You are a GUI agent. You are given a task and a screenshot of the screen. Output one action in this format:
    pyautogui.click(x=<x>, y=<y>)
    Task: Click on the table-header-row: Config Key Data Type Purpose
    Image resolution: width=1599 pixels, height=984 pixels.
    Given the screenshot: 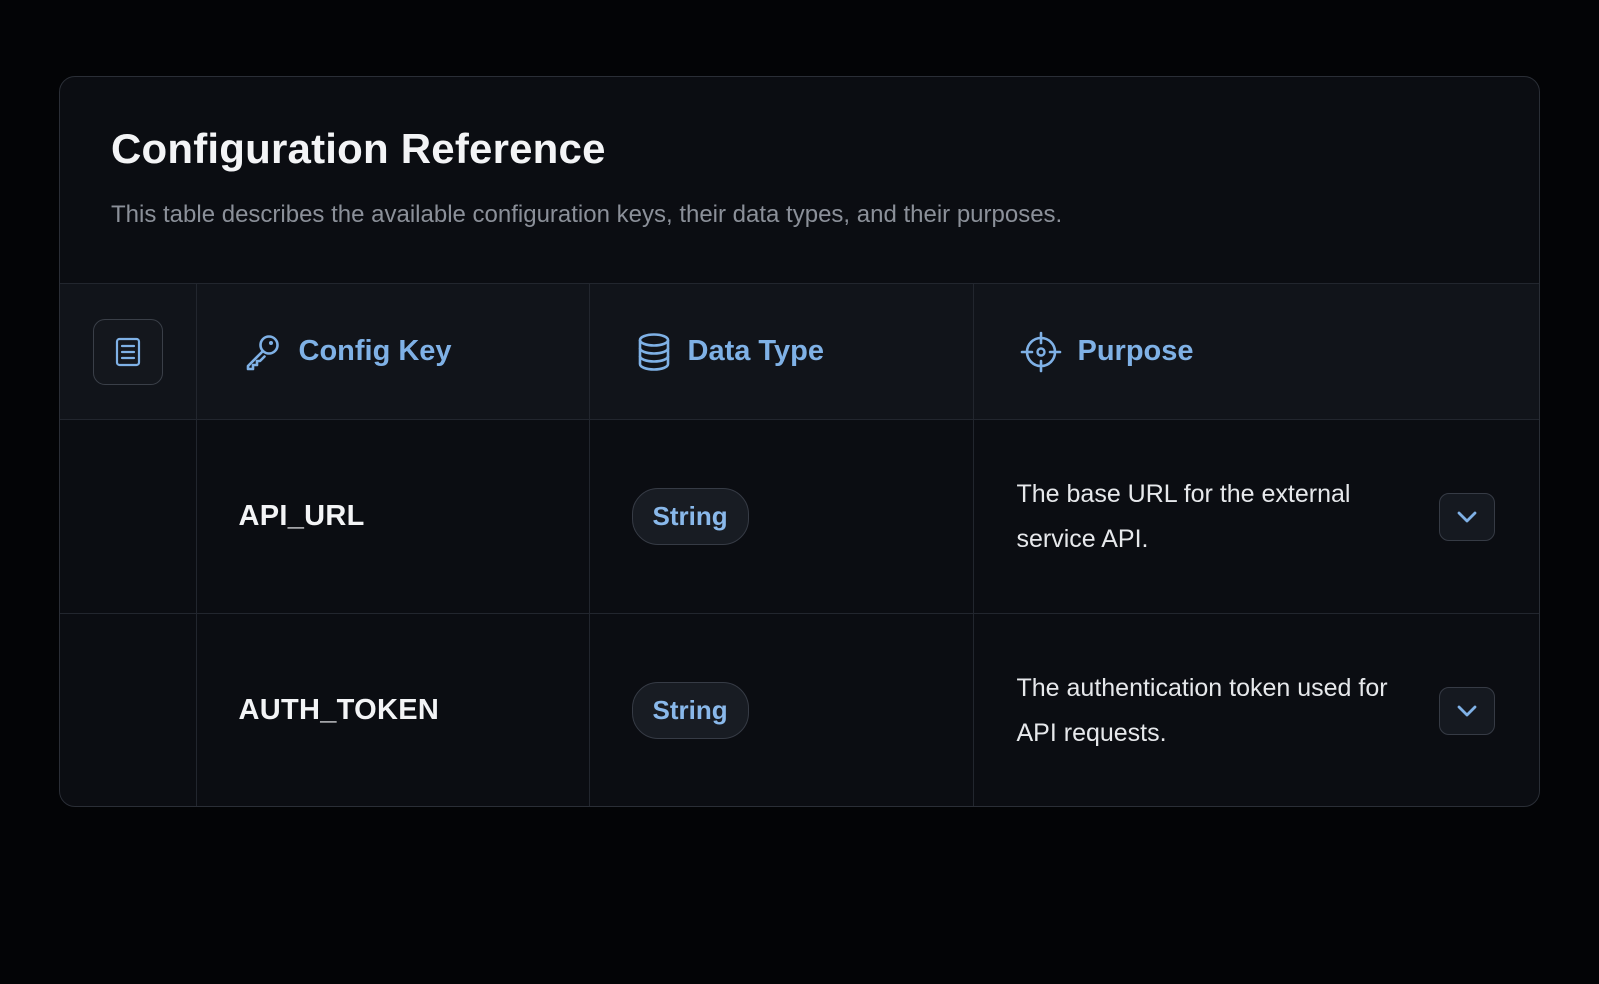 What is the action you would take?
    pyautogui.click(x=799, y=351)
    